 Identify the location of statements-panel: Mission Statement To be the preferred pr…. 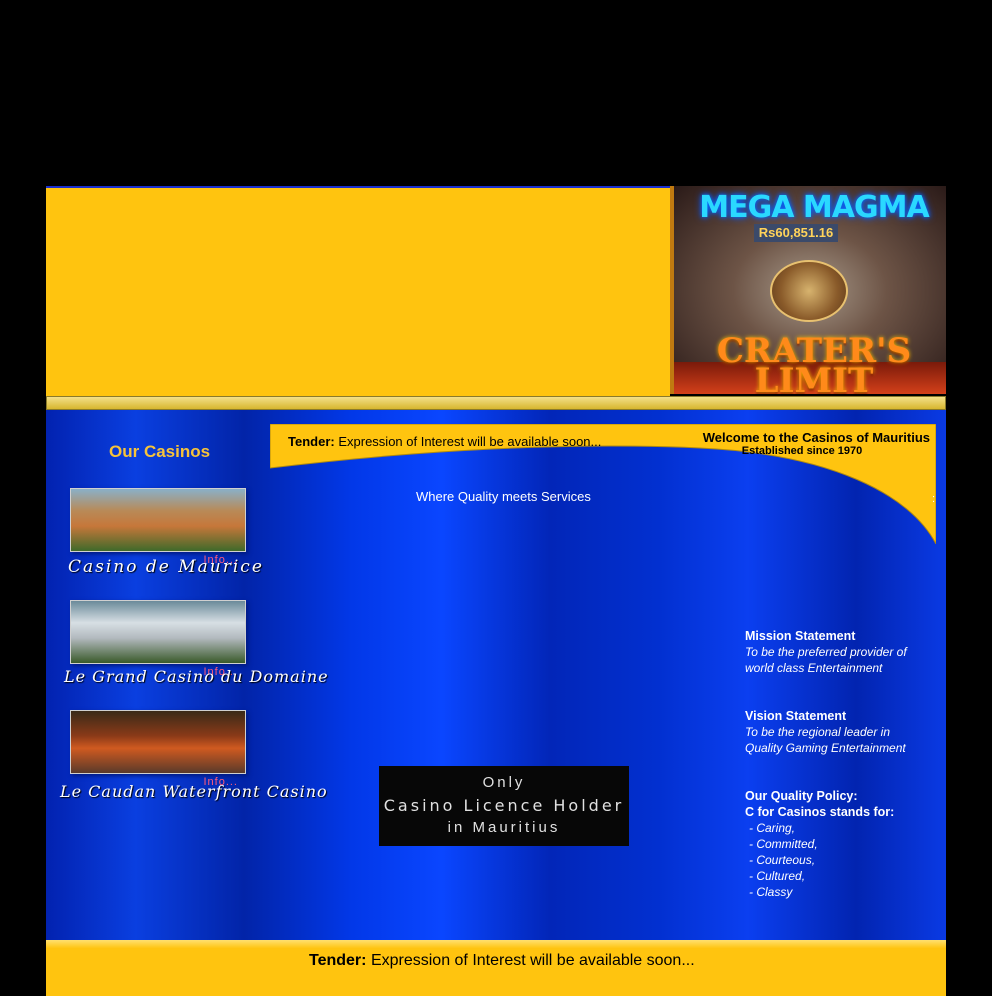
(826, 764).